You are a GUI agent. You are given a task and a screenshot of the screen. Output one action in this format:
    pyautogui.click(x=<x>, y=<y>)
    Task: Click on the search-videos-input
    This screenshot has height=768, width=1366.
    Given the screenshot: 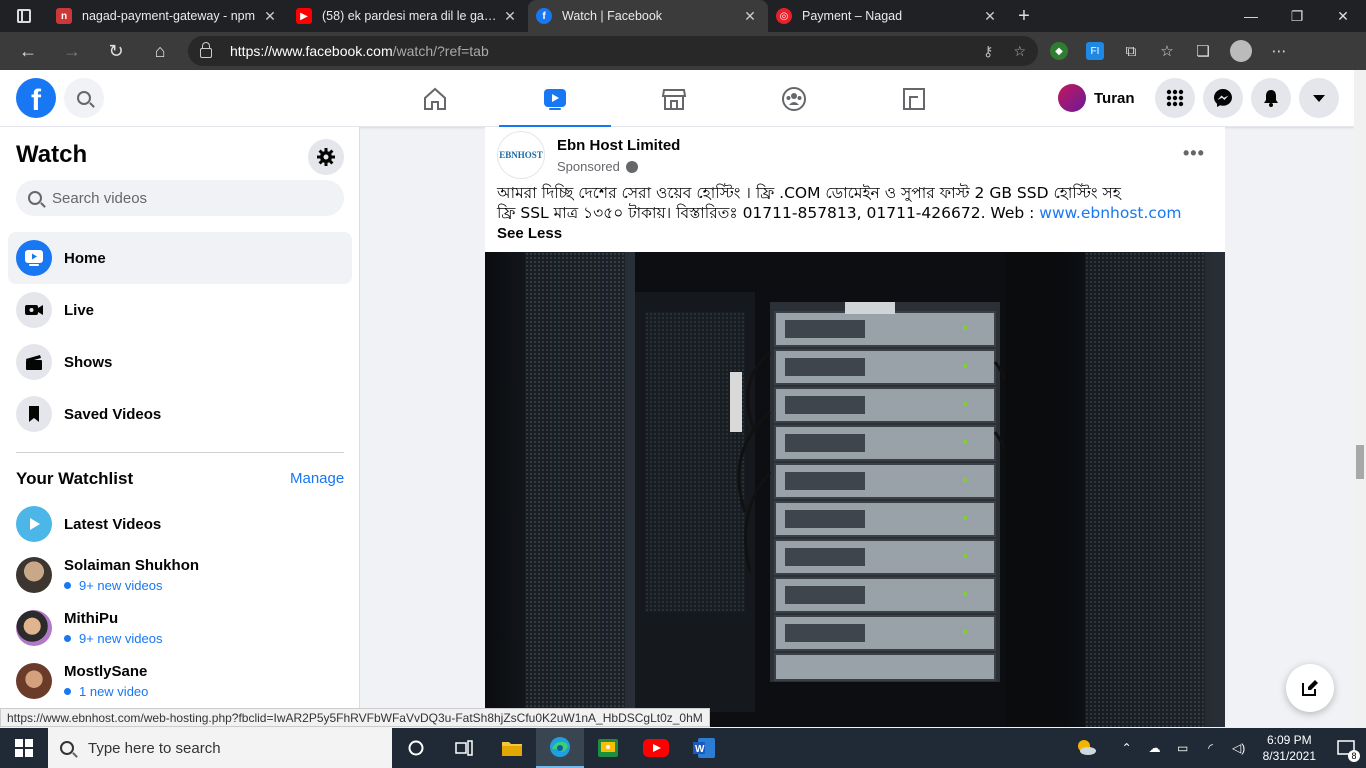 What is the action you would take?
    pyautogui.click(x=182, y=198)
    